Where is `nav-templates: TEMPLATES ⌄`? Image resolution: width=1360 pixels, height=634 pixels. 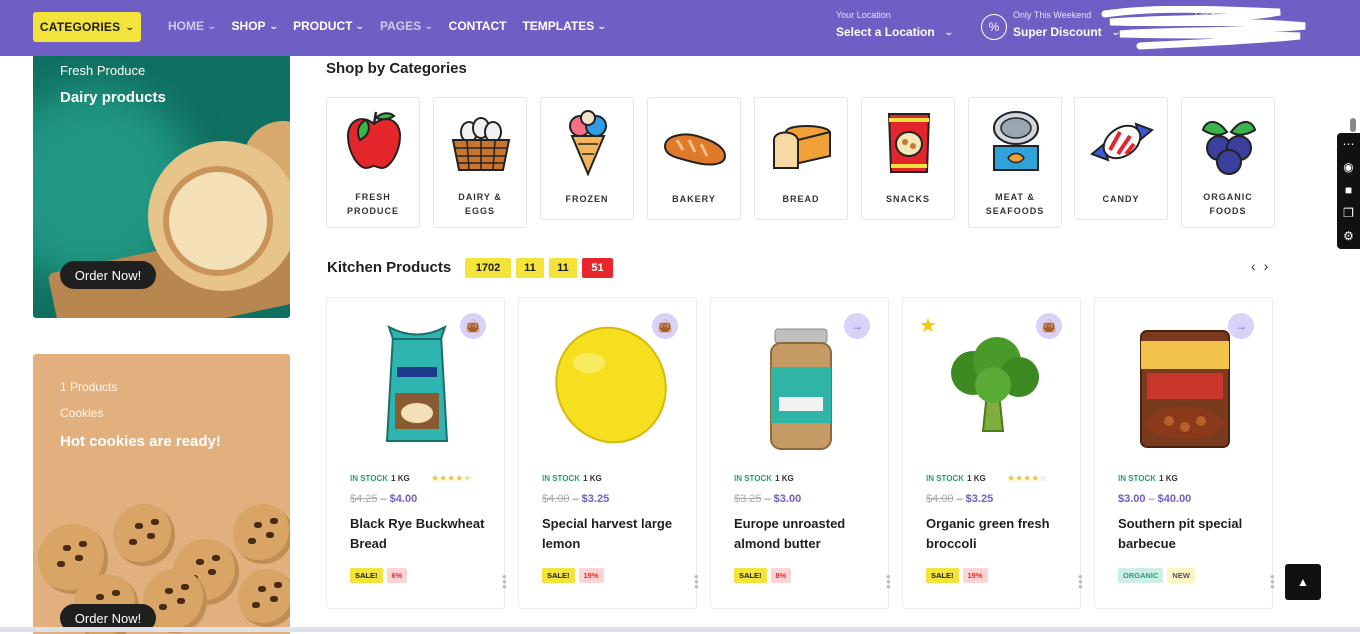 nav-templates: TEMPLATES ⌄ is located at coordinates (564, 26).